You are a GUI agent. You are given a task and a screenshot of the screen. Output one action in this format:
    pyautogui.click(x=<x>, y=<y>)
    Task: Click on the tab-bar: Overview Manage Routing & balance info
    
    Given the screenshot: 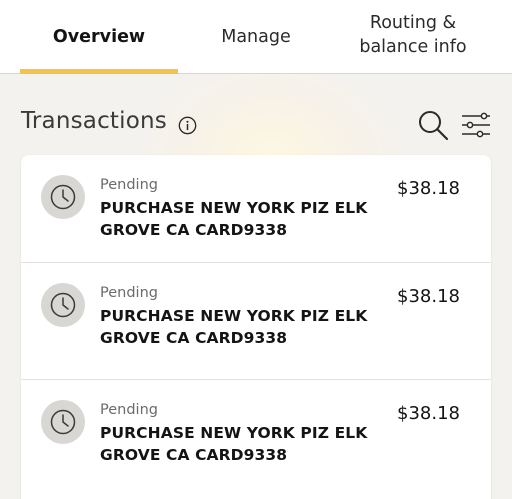 What is the action you would take?
    pyautogui.click(x=256, y=37)
    